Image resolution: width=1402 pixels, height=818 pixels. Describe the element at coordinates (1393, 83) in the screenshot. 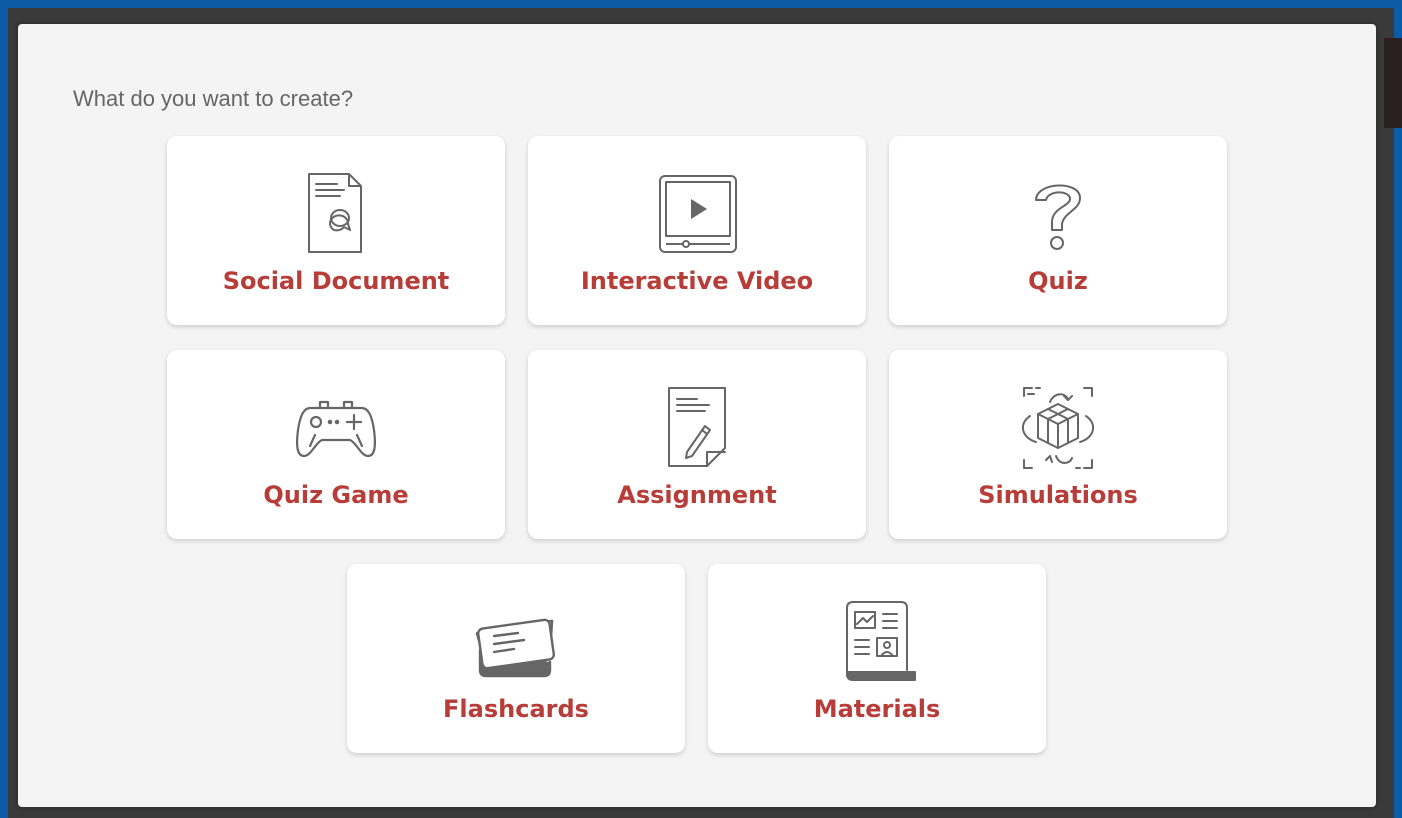

I see `backdrop-edge` at that location.